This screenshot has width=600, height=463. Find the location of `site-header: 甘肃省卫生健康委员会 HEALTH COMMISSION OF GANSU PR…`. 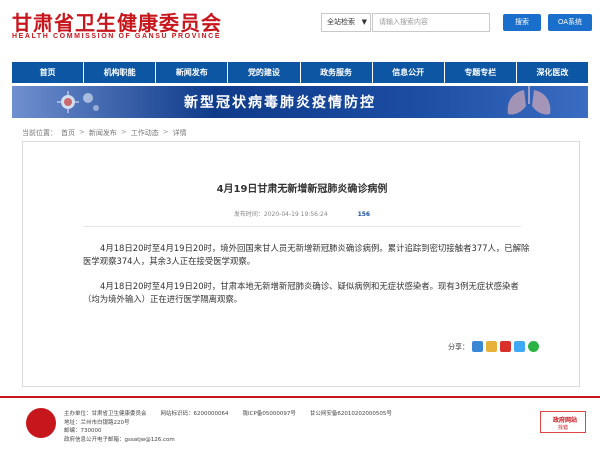

site-header: 甘肃省卫生健康委员会 HEALTH COMMISSION OF GANSU PR… is located at coordinates (300, 29).